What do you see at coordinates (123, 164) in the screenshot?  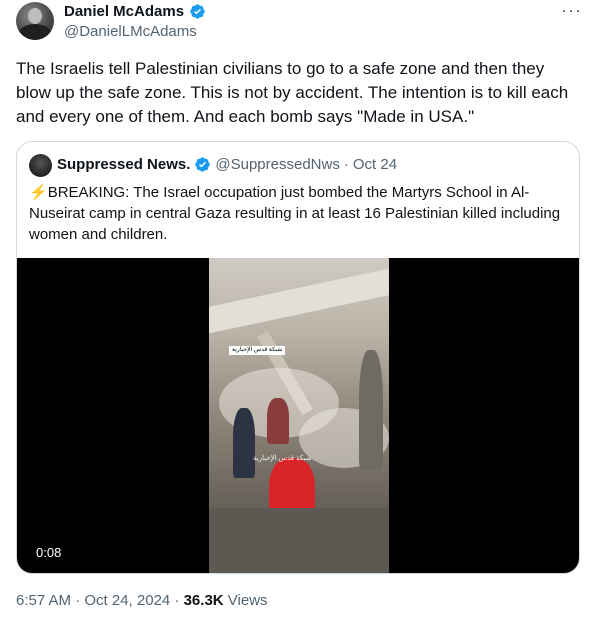 I see `quote-author-name: Suppressed News.` at bounding box center [123, 164].